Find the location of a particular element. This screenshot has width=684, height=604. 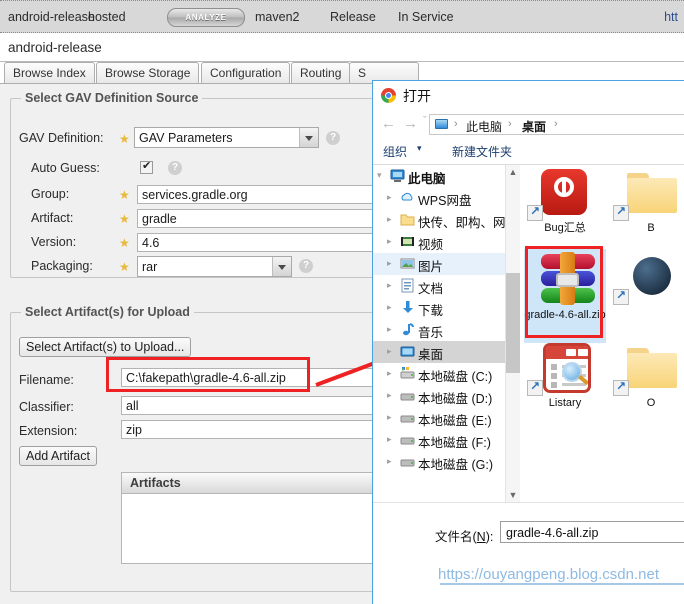

chevron-down-icon is located at coordinates (308, 137).